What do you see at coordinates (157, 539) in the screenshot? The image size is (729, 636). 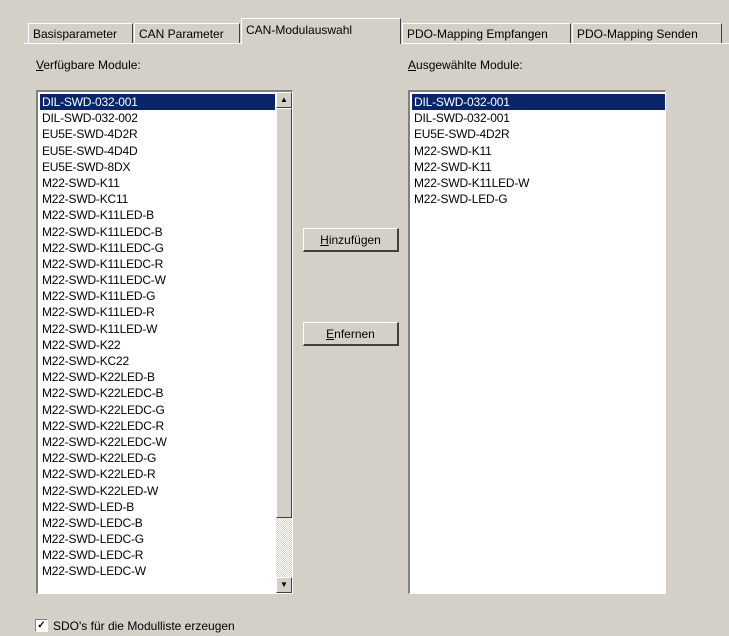 I see `list-item: M22-SWD-LEDC-G` at bounding box center [157, 539].